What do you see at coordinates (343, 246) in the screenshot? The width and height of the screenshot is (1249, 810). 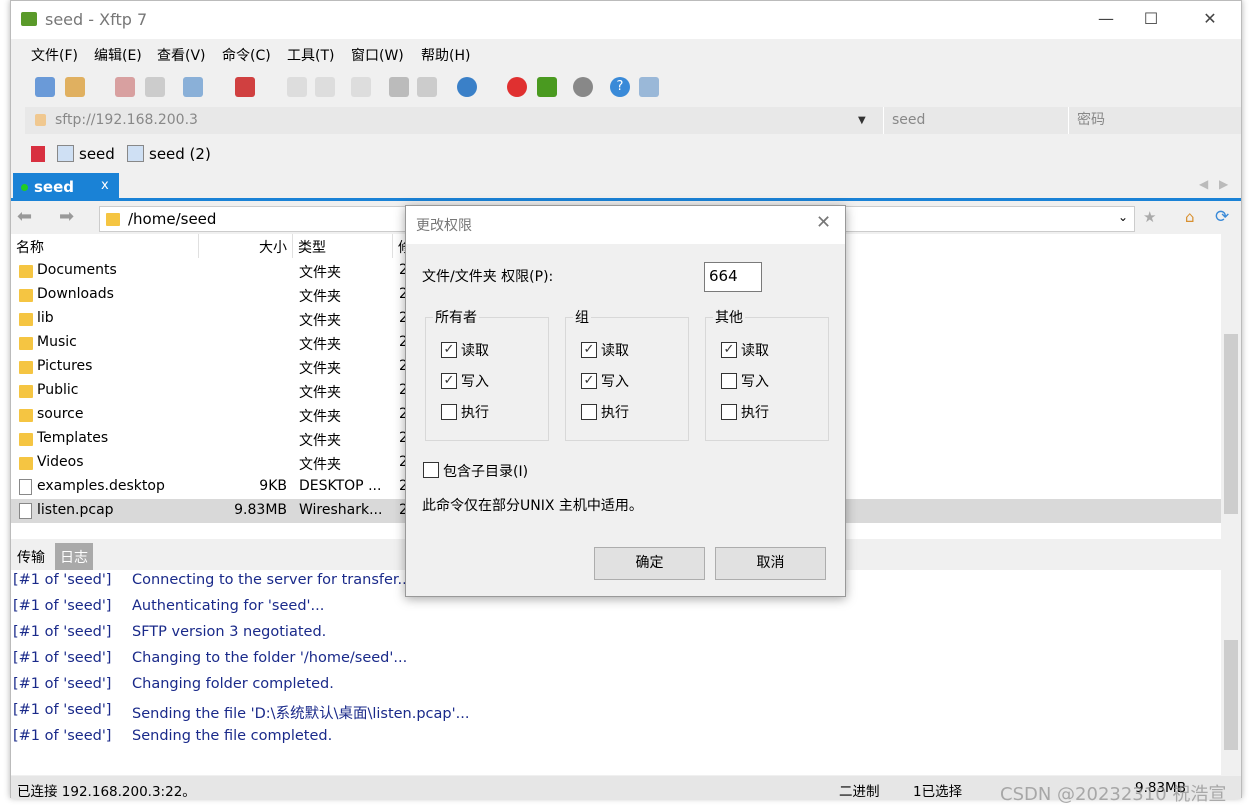 I see `column-type: 类型` at bounding box center [343, 246].